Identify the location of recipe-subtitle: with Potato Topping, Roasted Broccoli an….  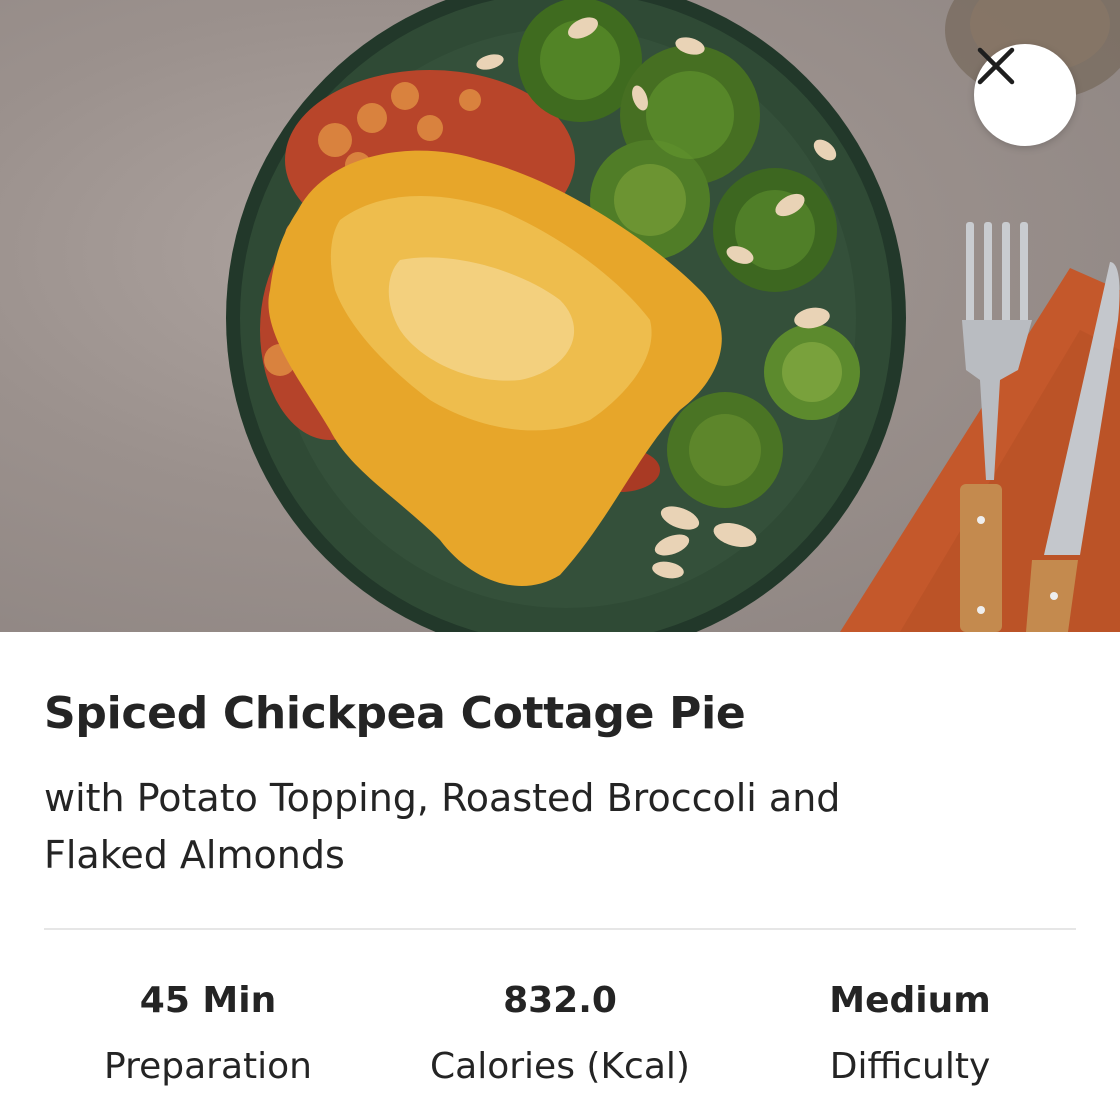
(442, 826).